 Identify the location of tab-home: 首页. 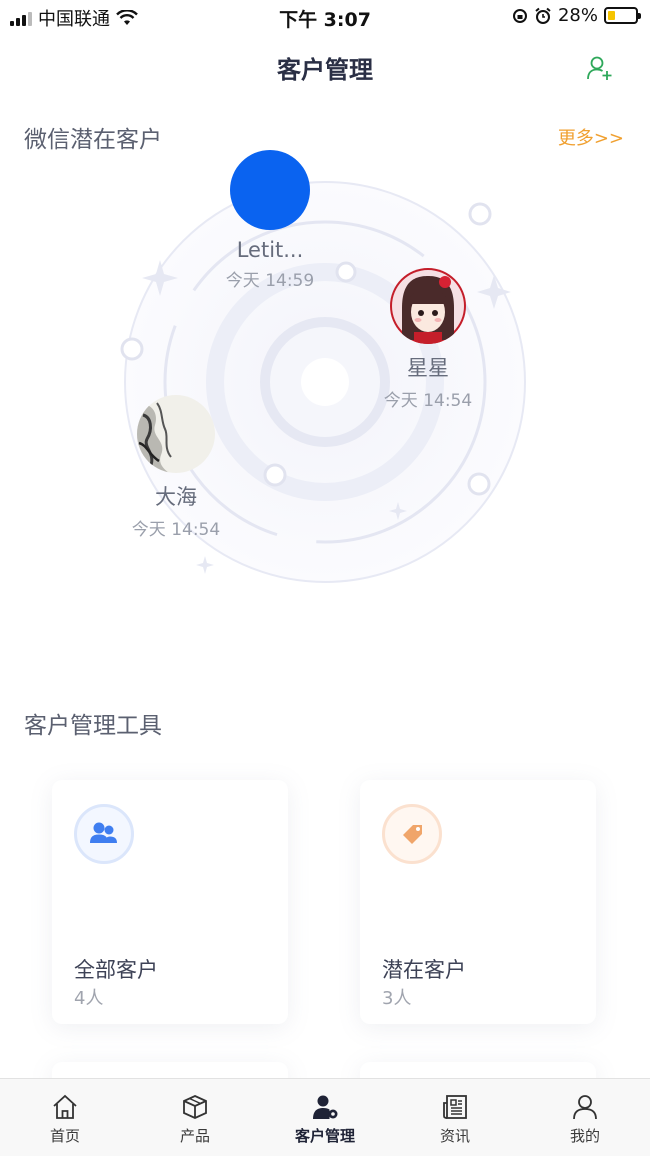
(65, 1117).